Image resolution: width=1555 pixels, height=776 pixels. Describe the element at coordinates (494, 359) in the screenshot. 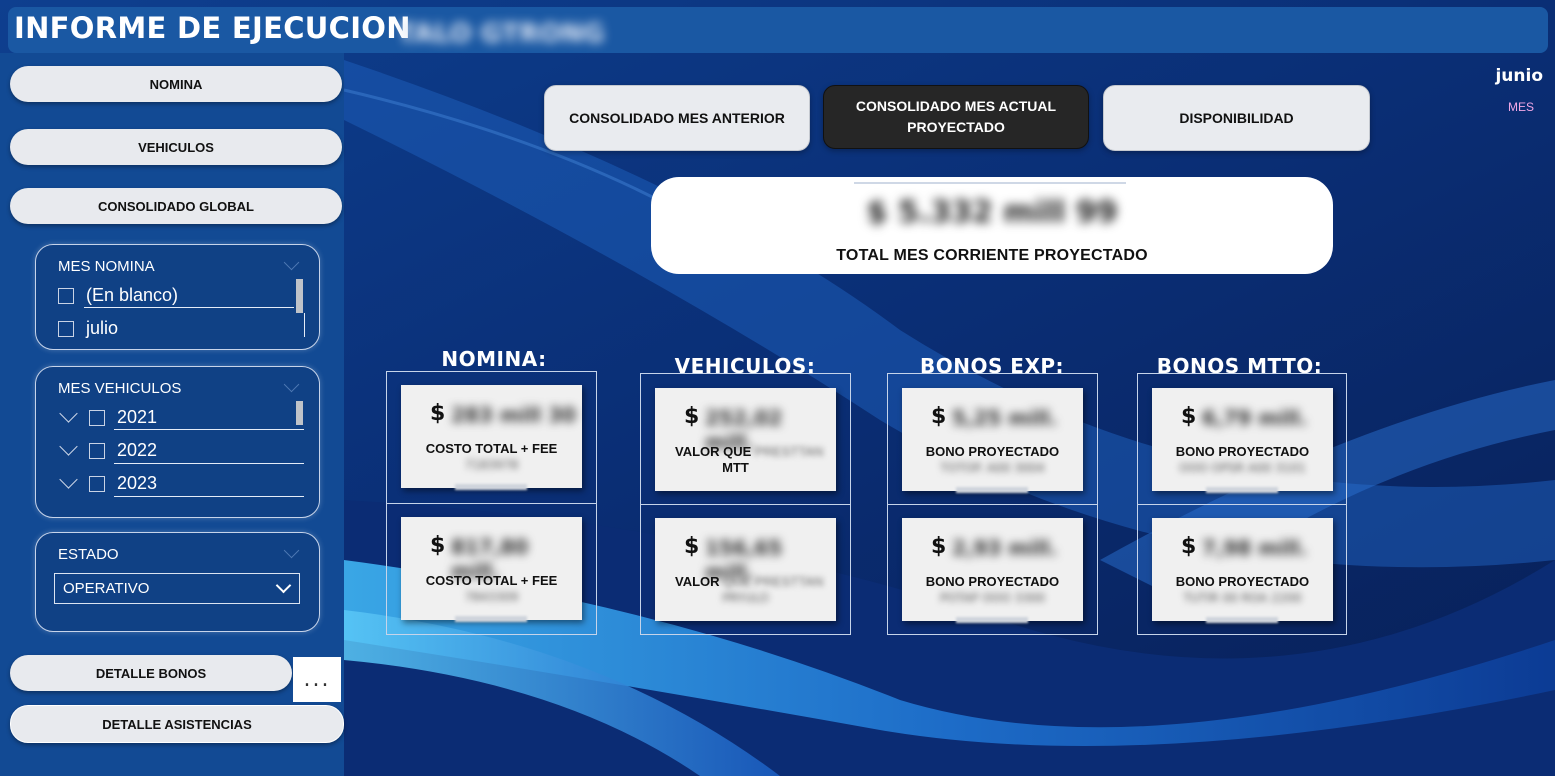

I see `group-title-nomina: NOMINA:` at that location.